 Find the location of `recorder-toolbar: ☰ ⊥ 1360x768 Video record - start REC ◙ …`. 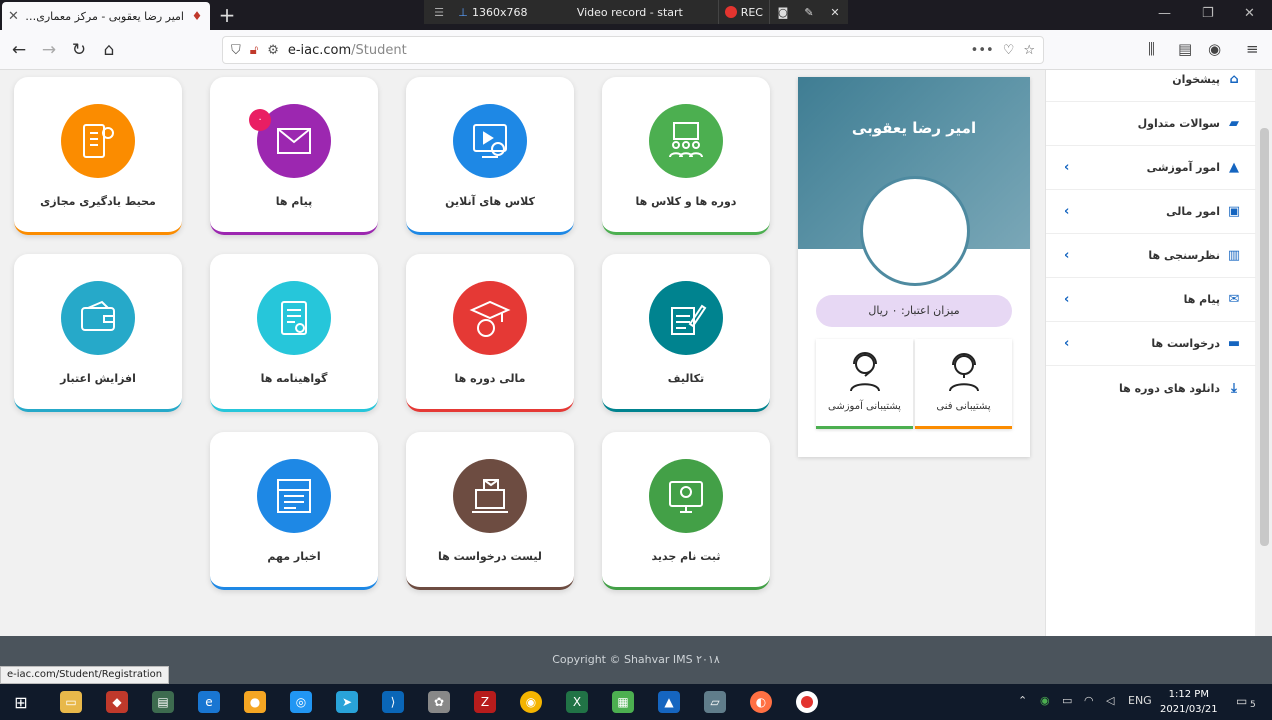

recorder-toolbar: ☰ ⊥ 1360x768 Video record - start REC ◙ … is located at coordinates (636, 12).